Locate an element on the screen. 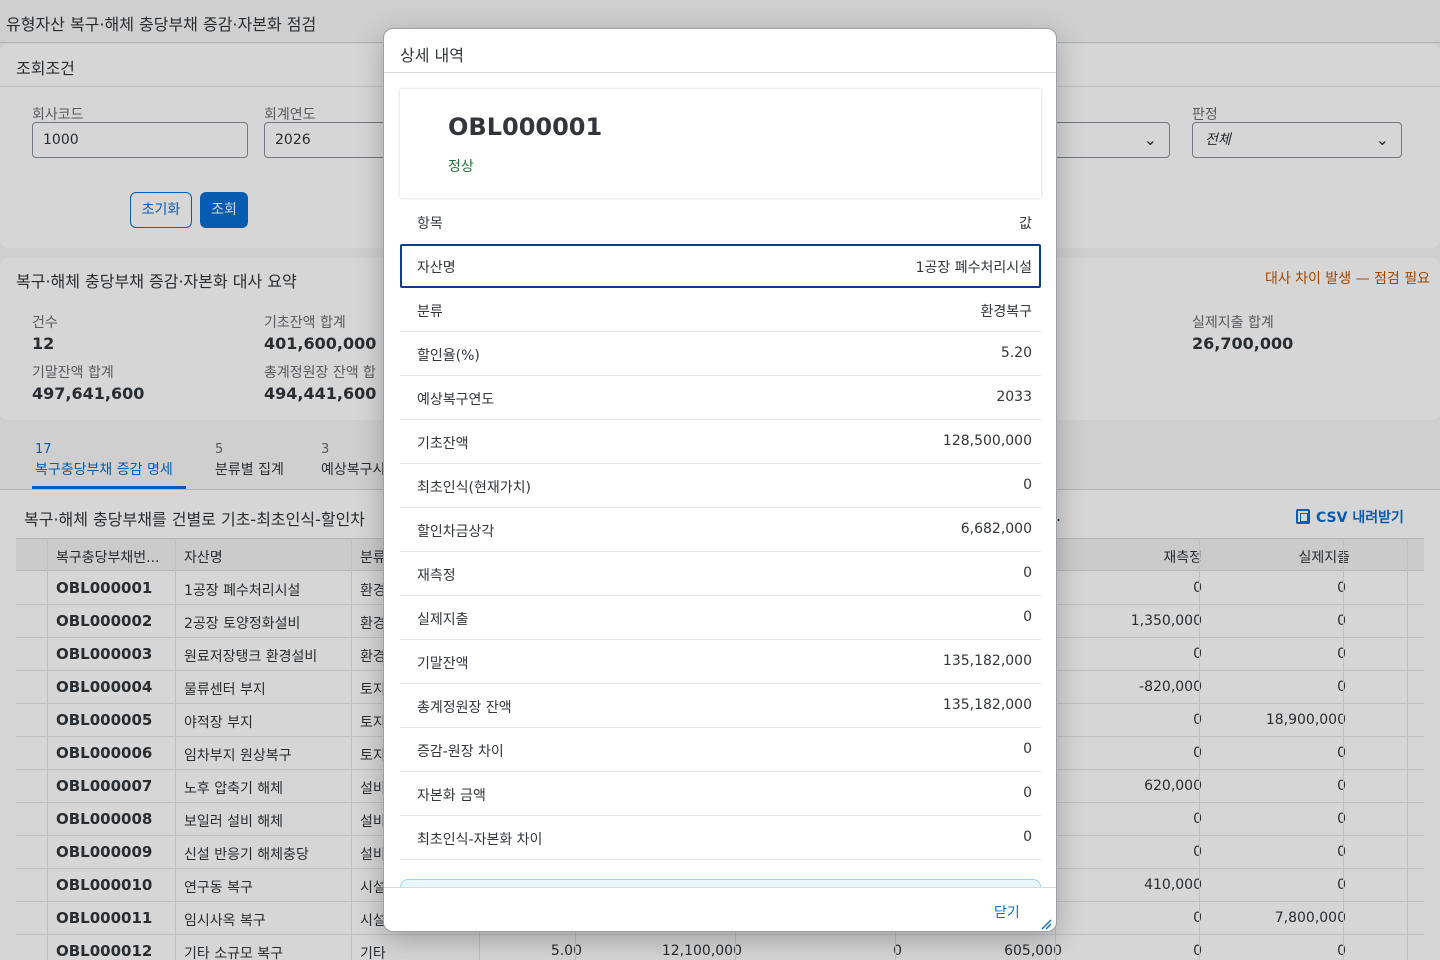 The width and height of the screenshot is (1440, 960). detail-row: 증감-원장 차이 0 is located at coordinates (720, 750).